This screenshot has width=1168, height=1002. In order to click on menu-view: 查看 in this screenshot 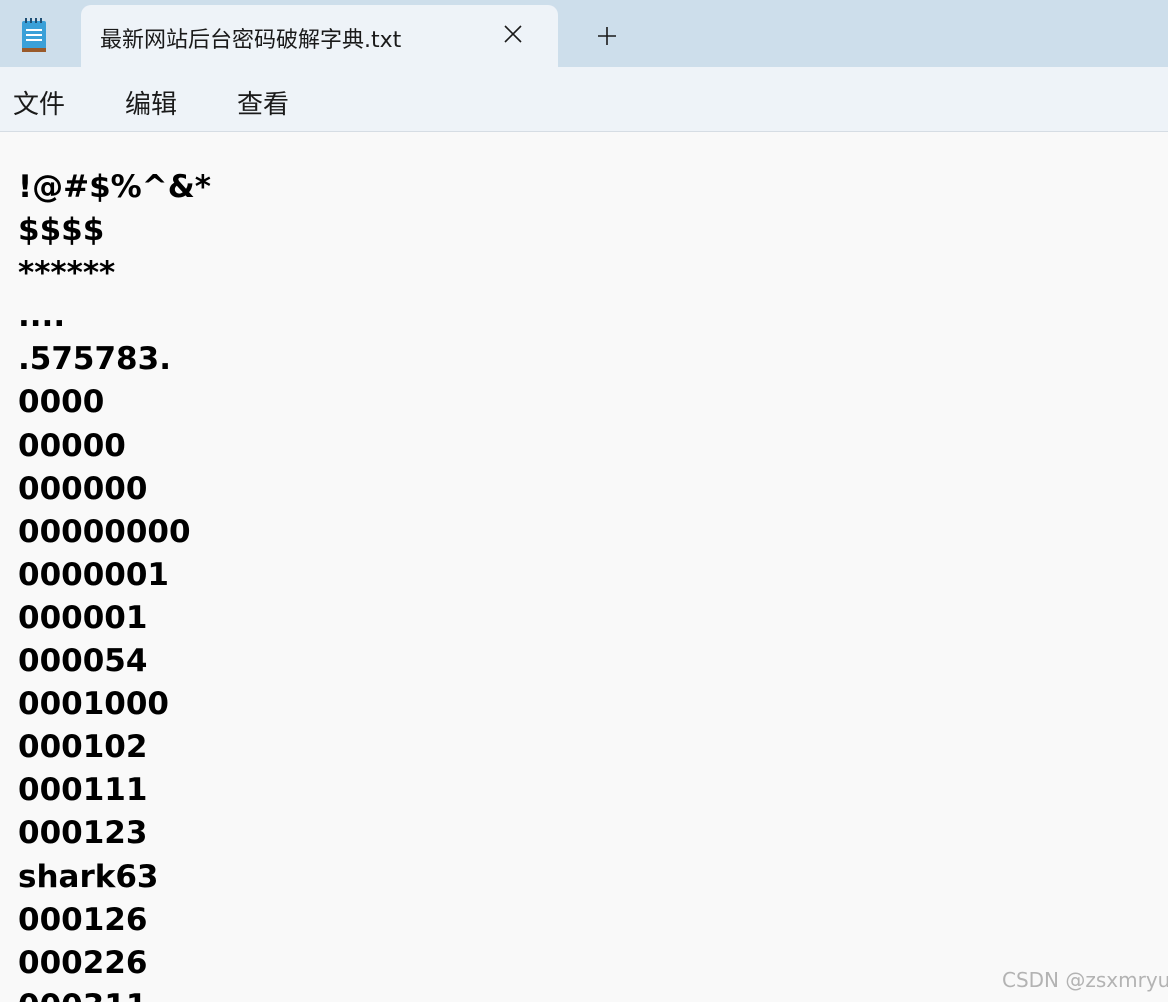, I will do `click(263, 102)`.